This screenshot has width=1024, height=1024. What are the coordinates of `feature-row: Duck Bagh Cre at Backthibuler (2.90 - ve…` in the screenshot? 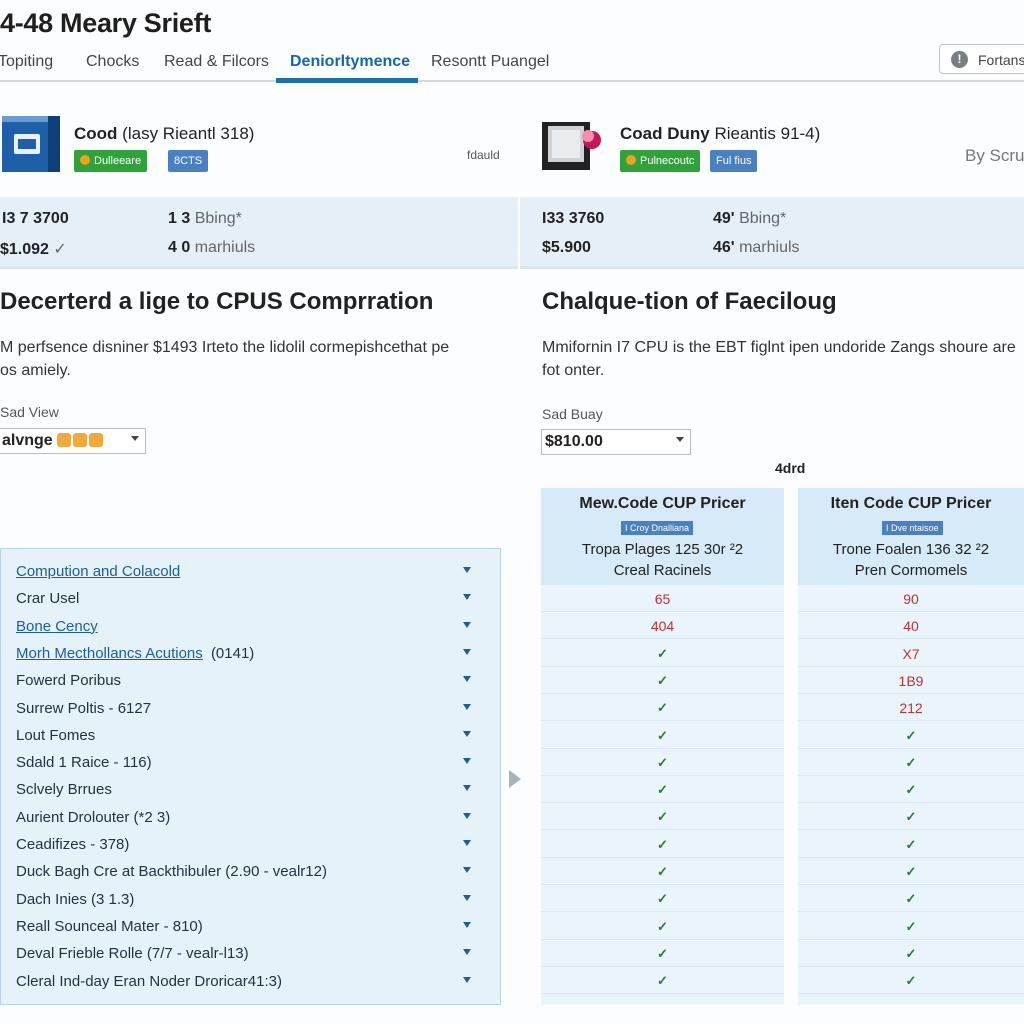 It's located at (251, 872).